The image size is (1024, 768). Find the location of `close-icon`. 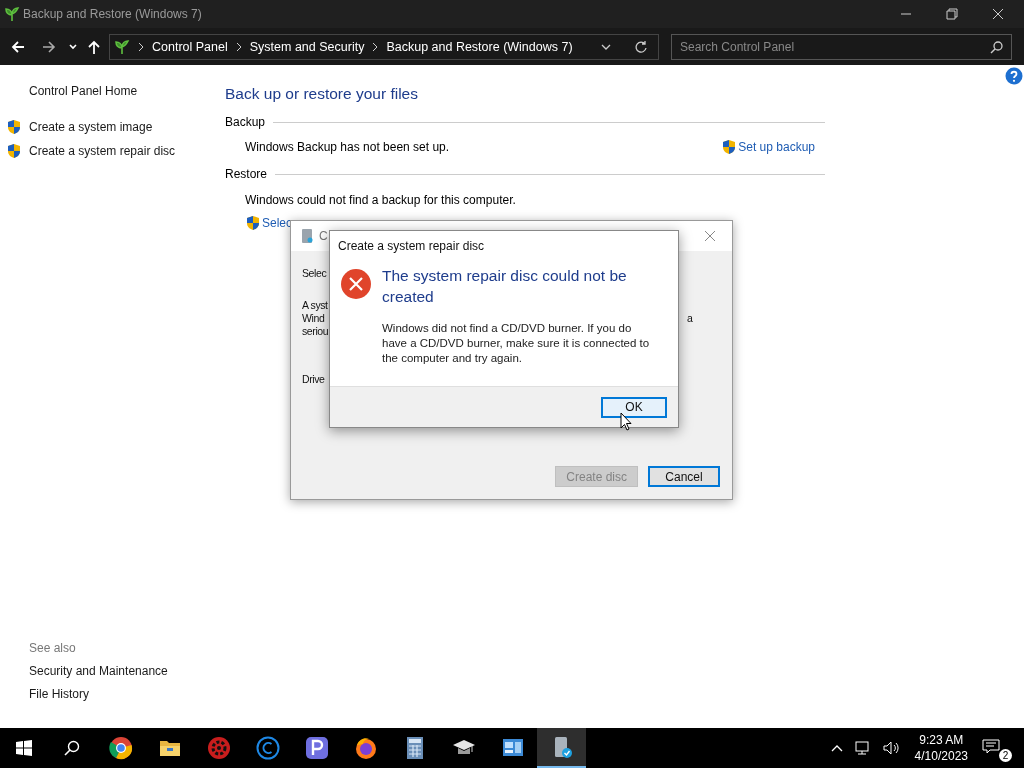

close-icon is located at coordinates (998, 14).